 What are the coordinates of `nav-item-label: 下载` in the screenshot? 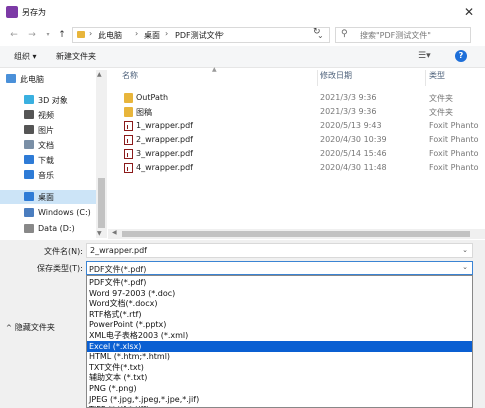 It's located at (46, 160).